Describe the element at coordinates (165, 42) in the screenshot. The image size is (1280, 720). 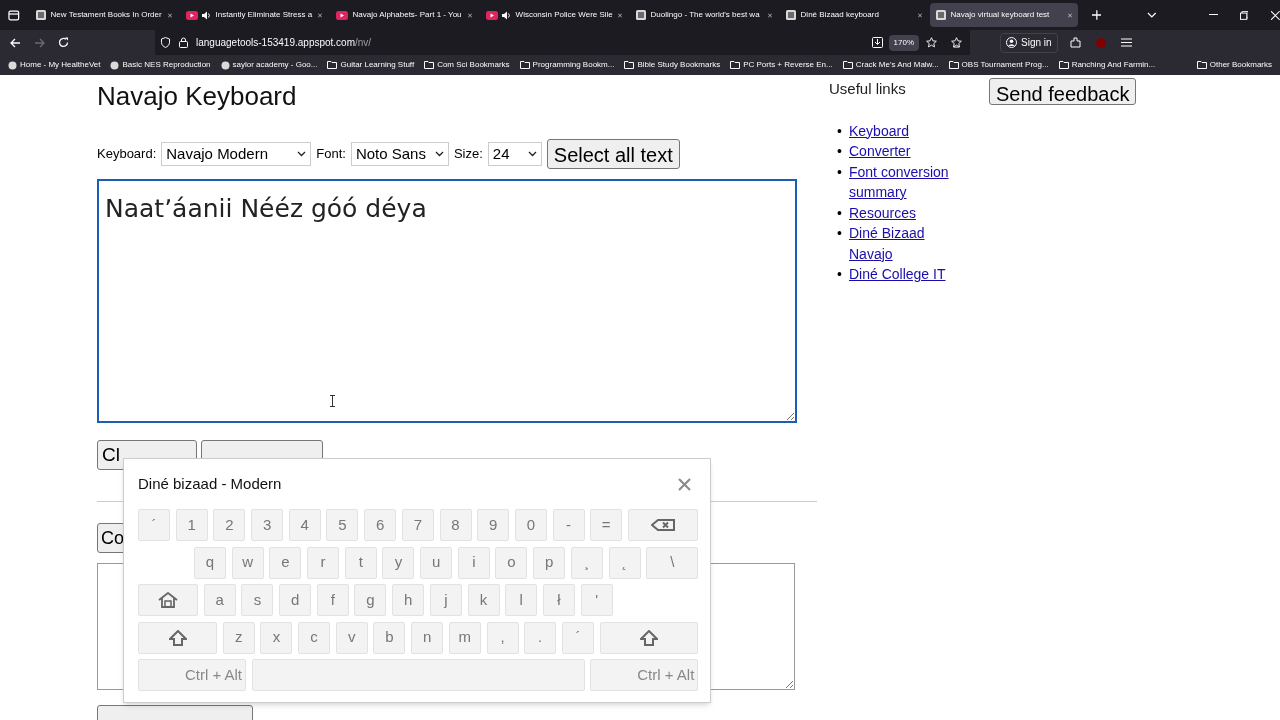
I see `shield-icon` at that location.